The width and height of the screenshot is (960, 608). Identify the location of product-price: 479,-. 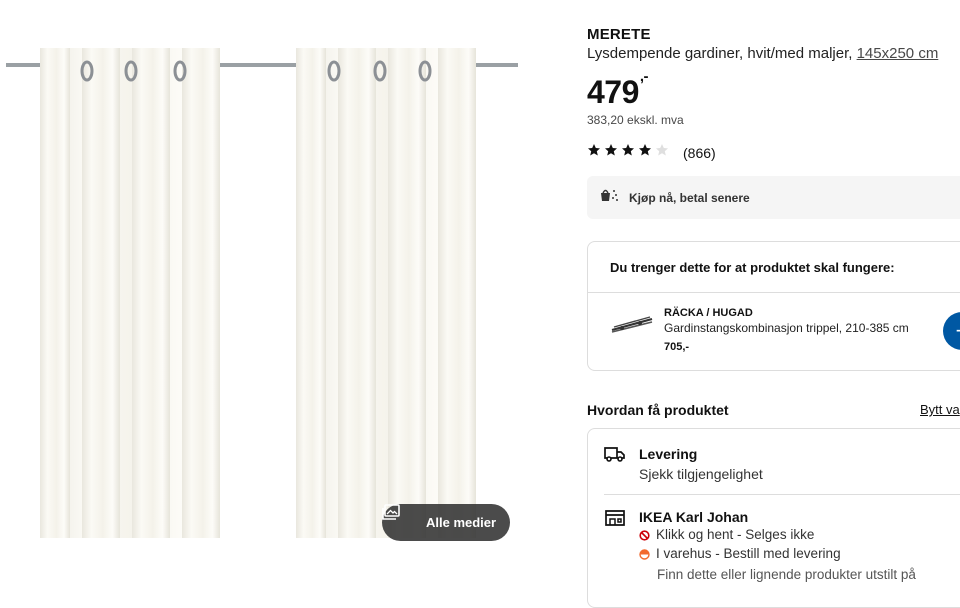
(618, 89).